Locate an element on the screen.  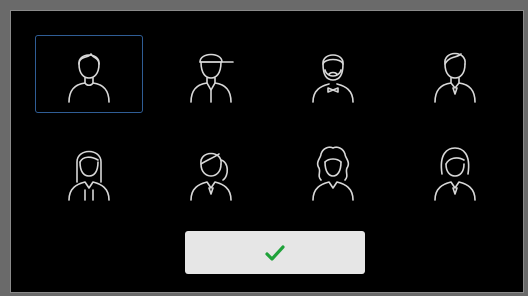
man-beard-bowtie-icon is located at coordinates (333, 78).